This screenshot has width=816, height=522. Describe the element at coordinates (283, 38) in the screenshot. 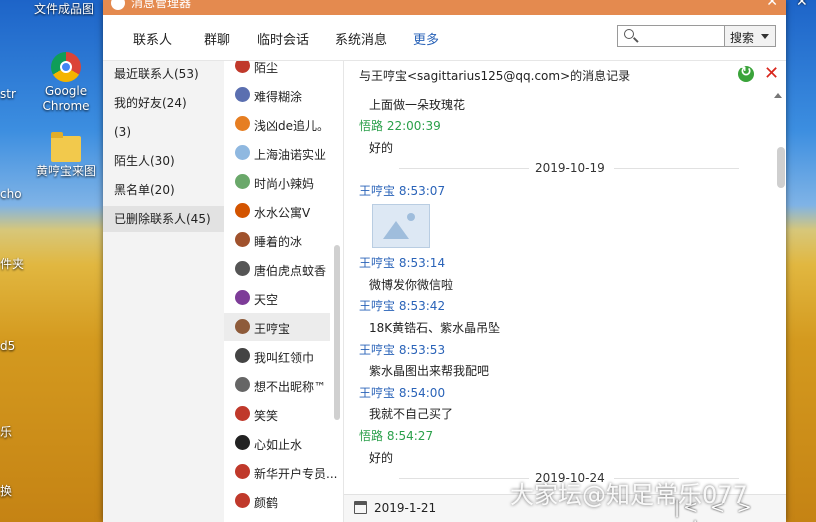

I see `tab-temp-sessions: 临时会话` at that location.